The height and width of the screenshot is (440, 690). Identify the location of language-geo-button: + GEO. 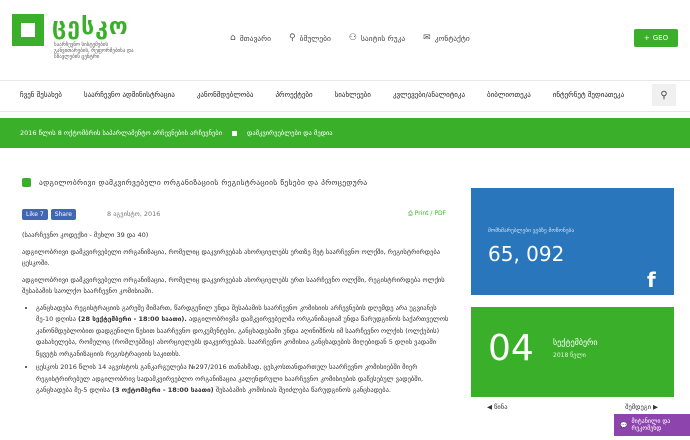
(656, 38).